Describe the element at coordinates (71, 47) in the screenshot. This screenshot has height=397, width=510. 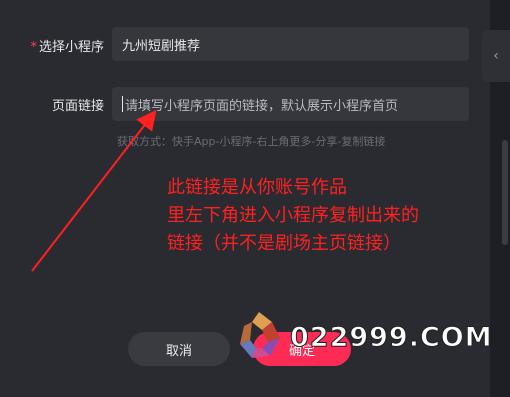
I see `mini-program-label-text: 选择小程序` at that location.